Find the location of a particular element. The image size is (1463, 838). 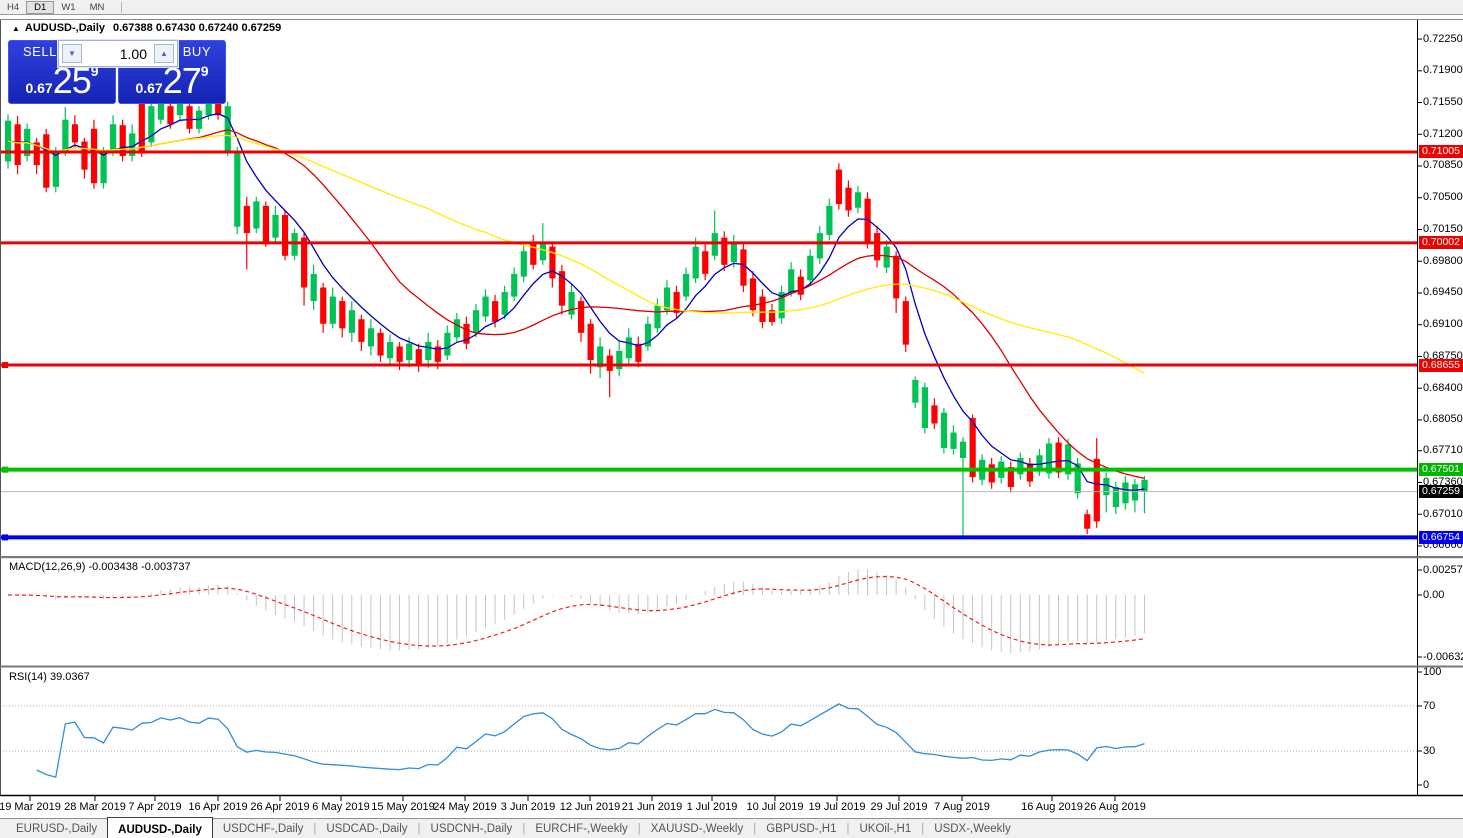

sell-button: SELL is located at coordinates (40, 51).